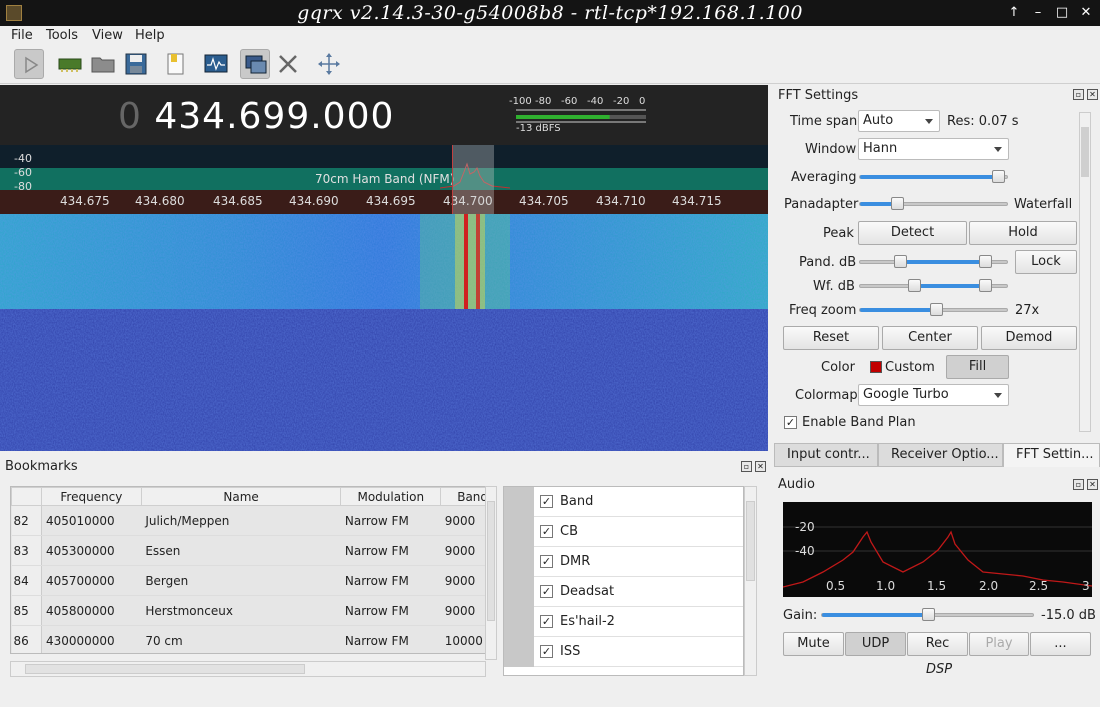 The height and width of the screenshot is (707, 1100). Describe the element at coordinates (216, 64) in the screenshot. I see `scope-icon` at that location.